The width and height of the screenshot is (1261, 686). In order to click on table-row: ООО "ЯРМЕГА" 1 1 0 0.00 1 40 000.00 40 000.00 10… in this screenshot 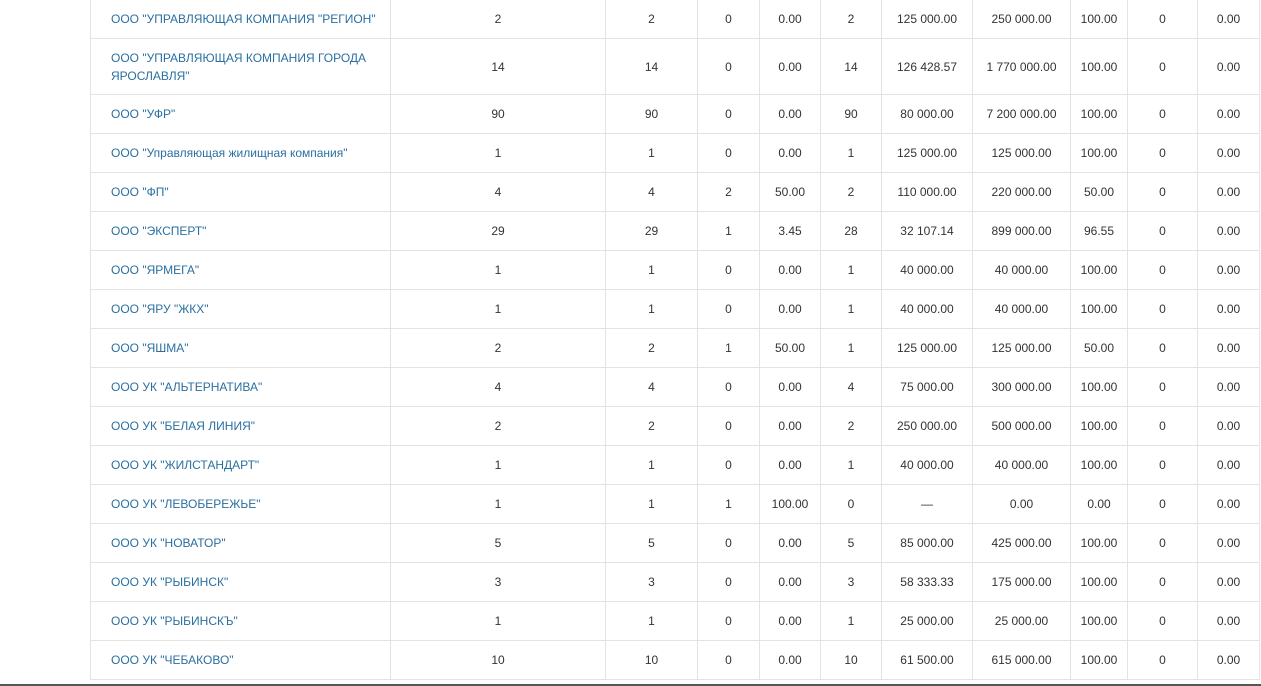, I will do `click(675, 270)`.